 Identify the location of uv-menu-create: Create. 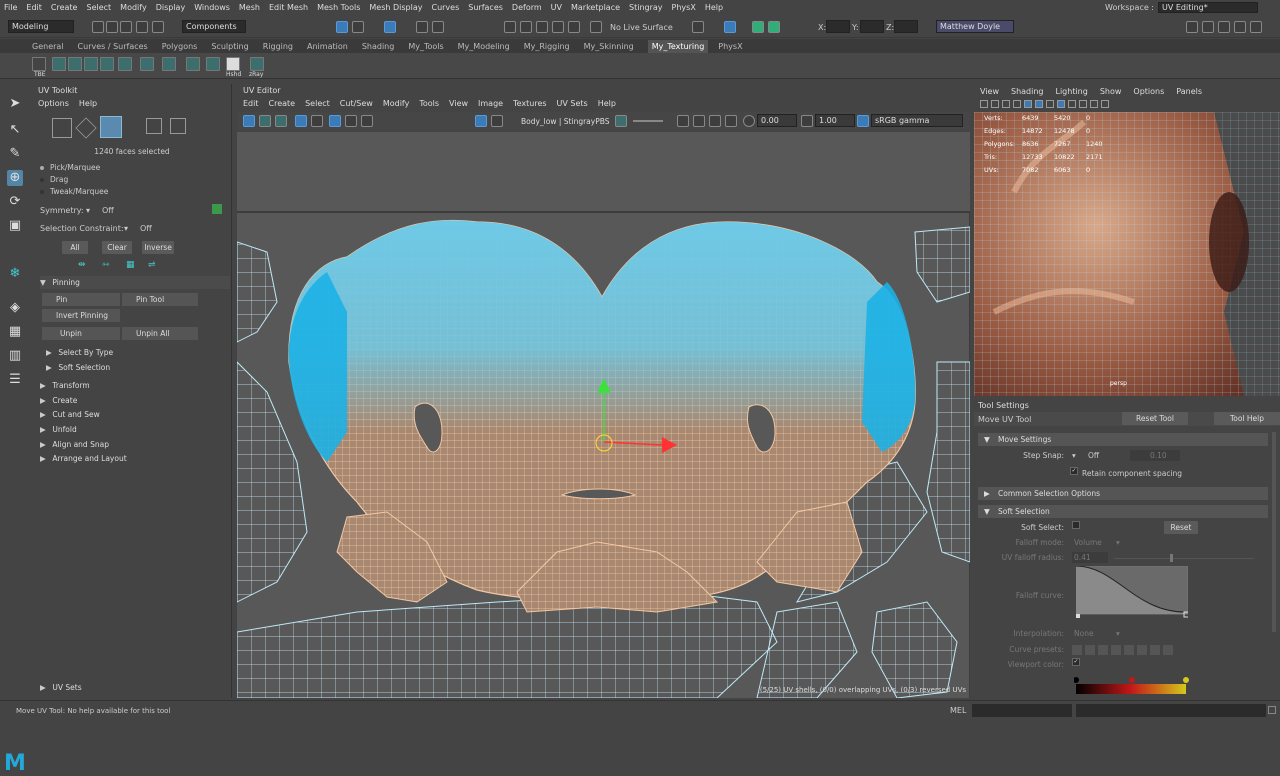
(282, 103).